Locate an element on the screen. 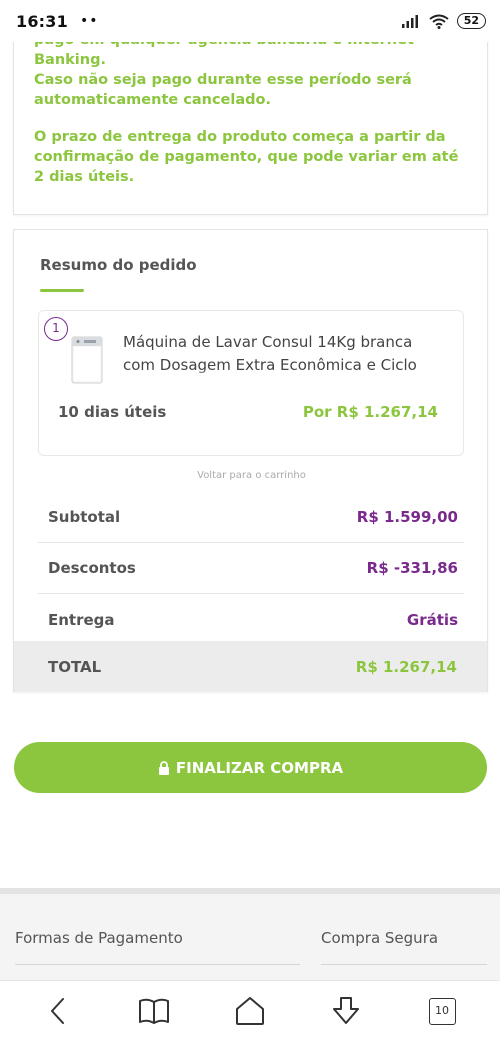 The width and height of the screenshot is (500, 1041). shipping-value: Grátis is located at coordinates (432, 619).